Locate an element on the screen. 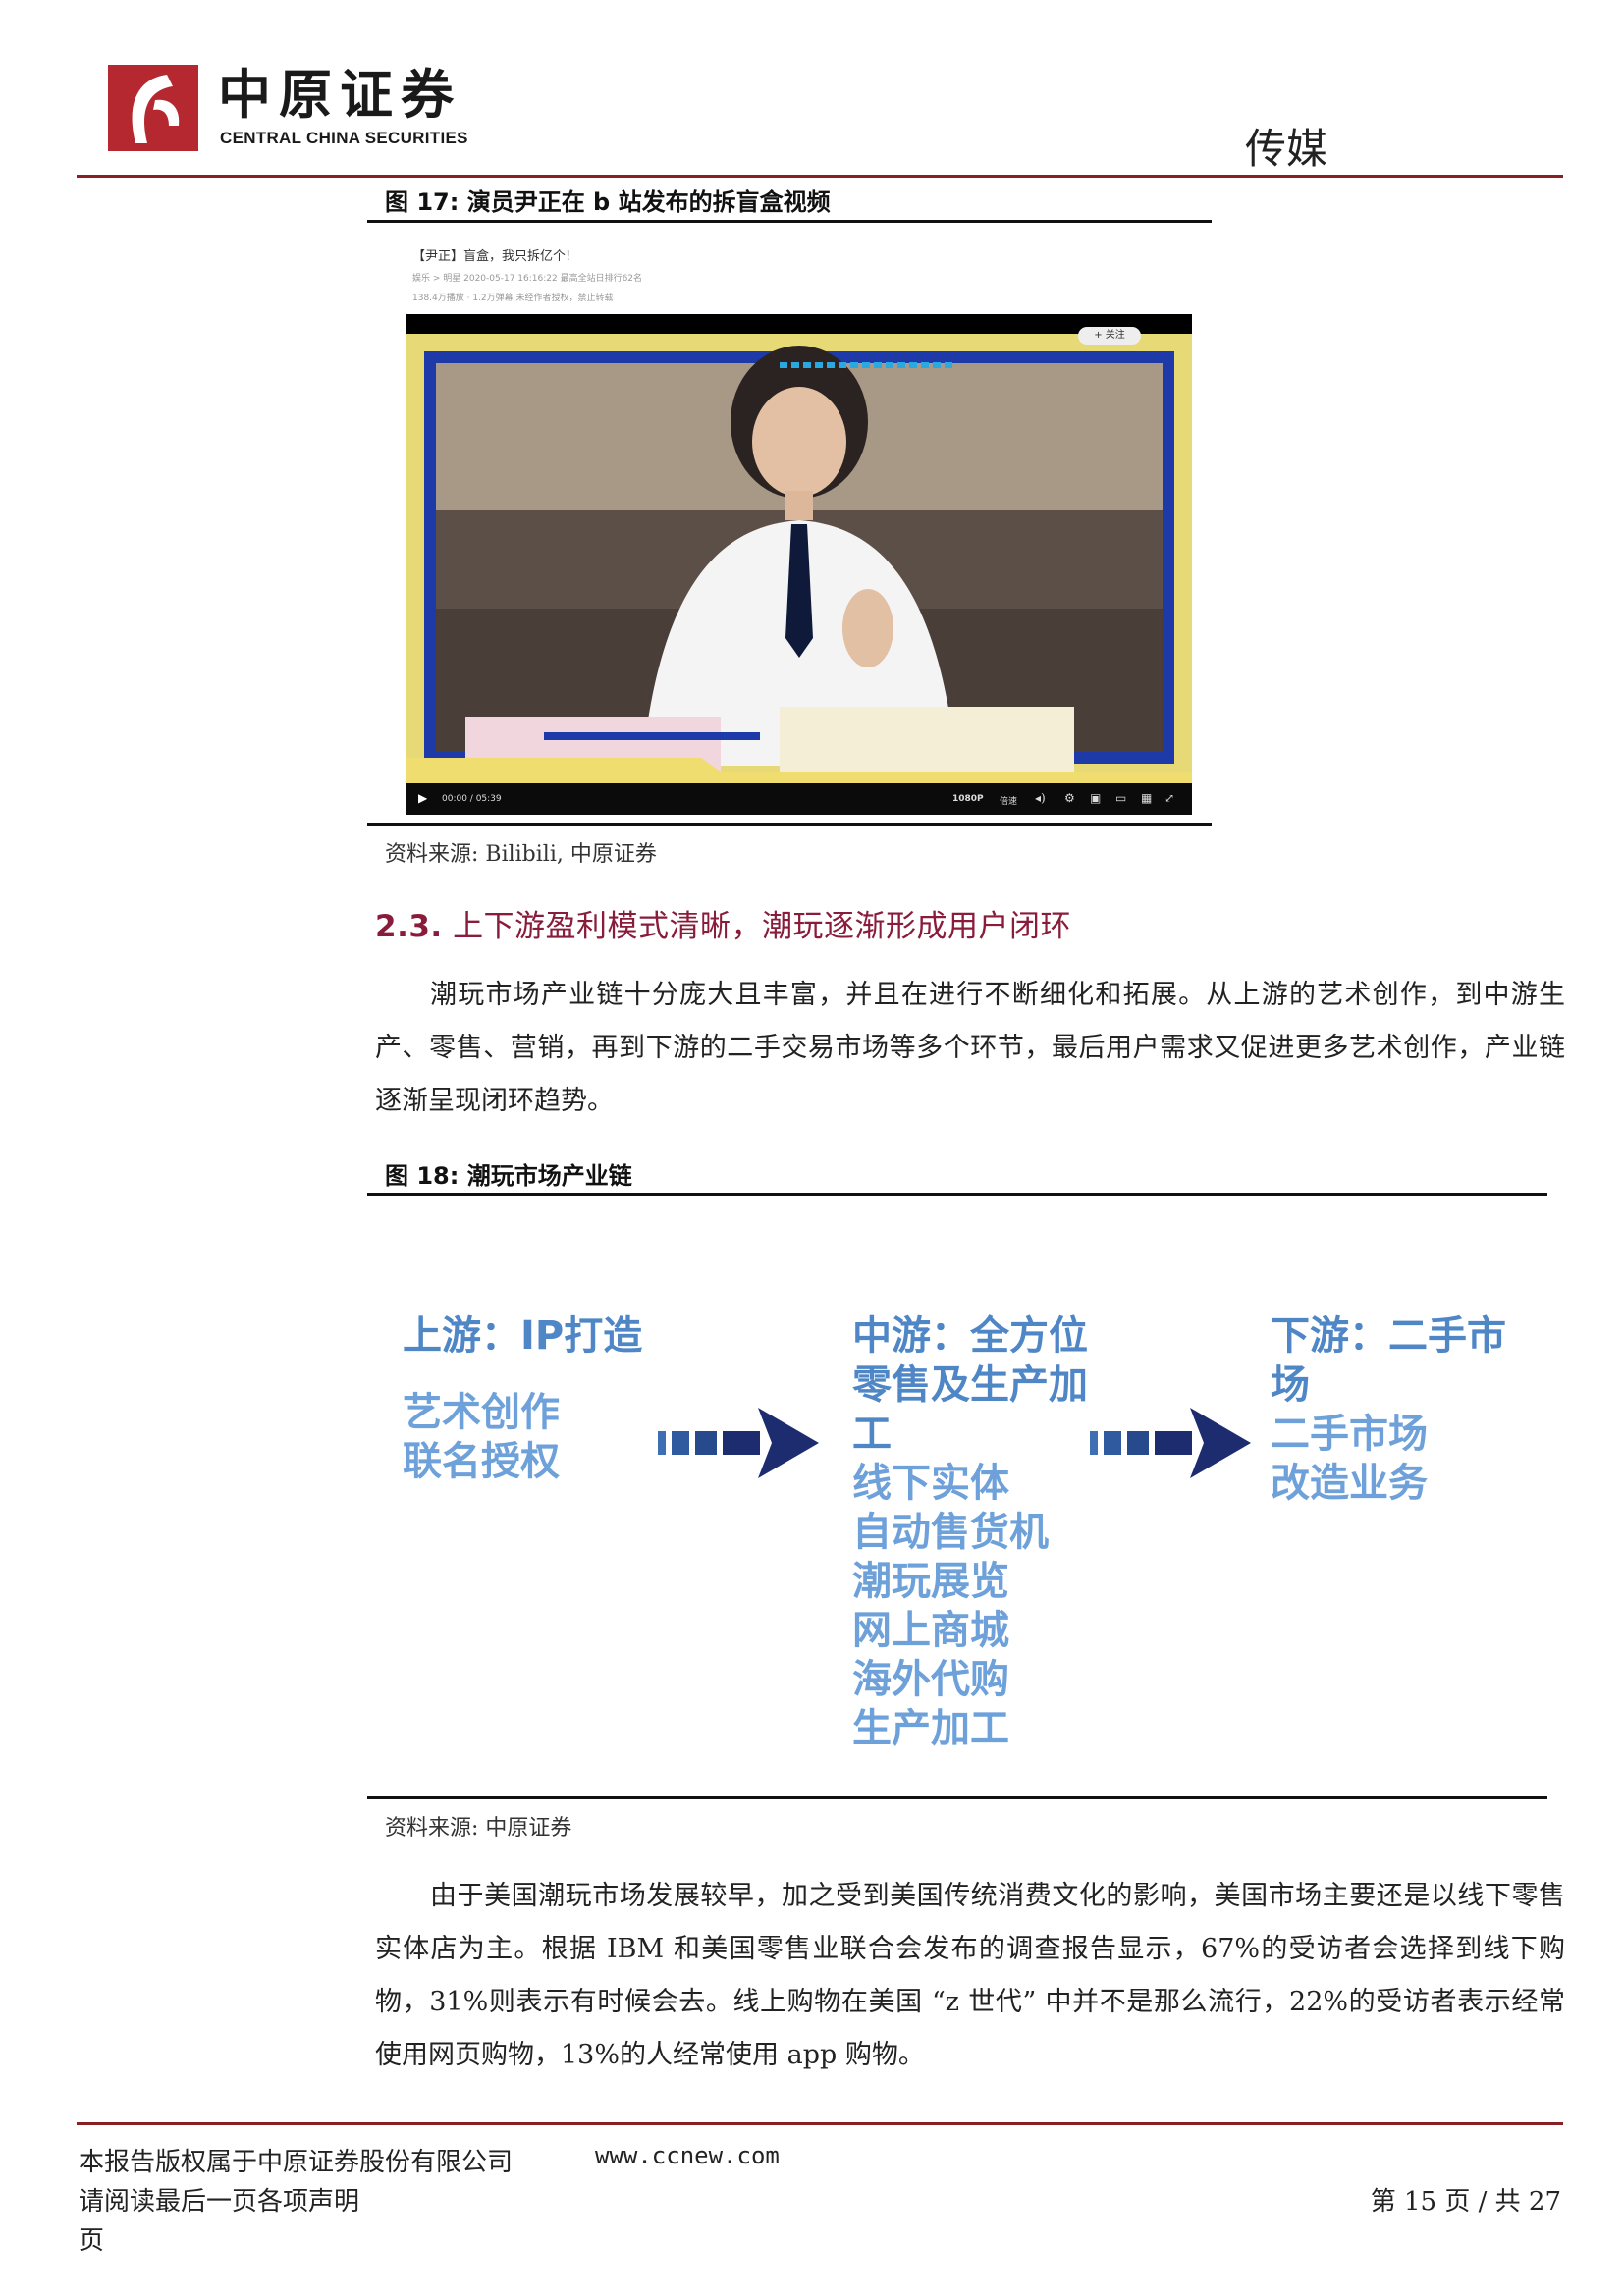  page-number: 第 15 页 / 共 27 is located at coordinates (1465, 2201).